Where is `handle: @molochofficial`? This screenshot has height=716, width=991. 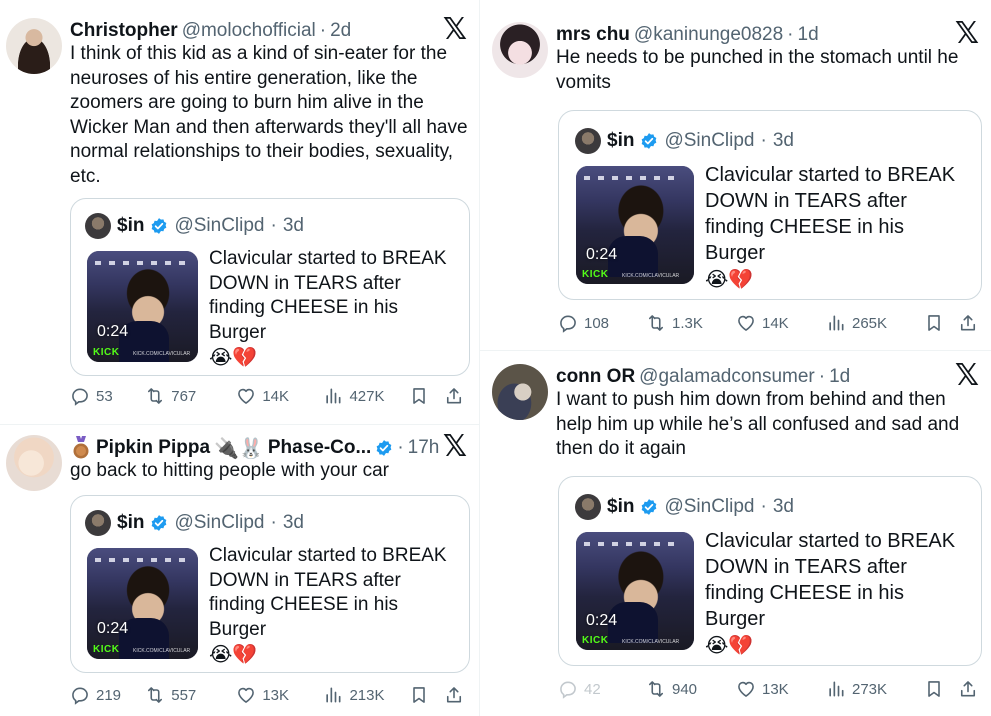 handle: @molochofficial is located at coordinates (249, 31).